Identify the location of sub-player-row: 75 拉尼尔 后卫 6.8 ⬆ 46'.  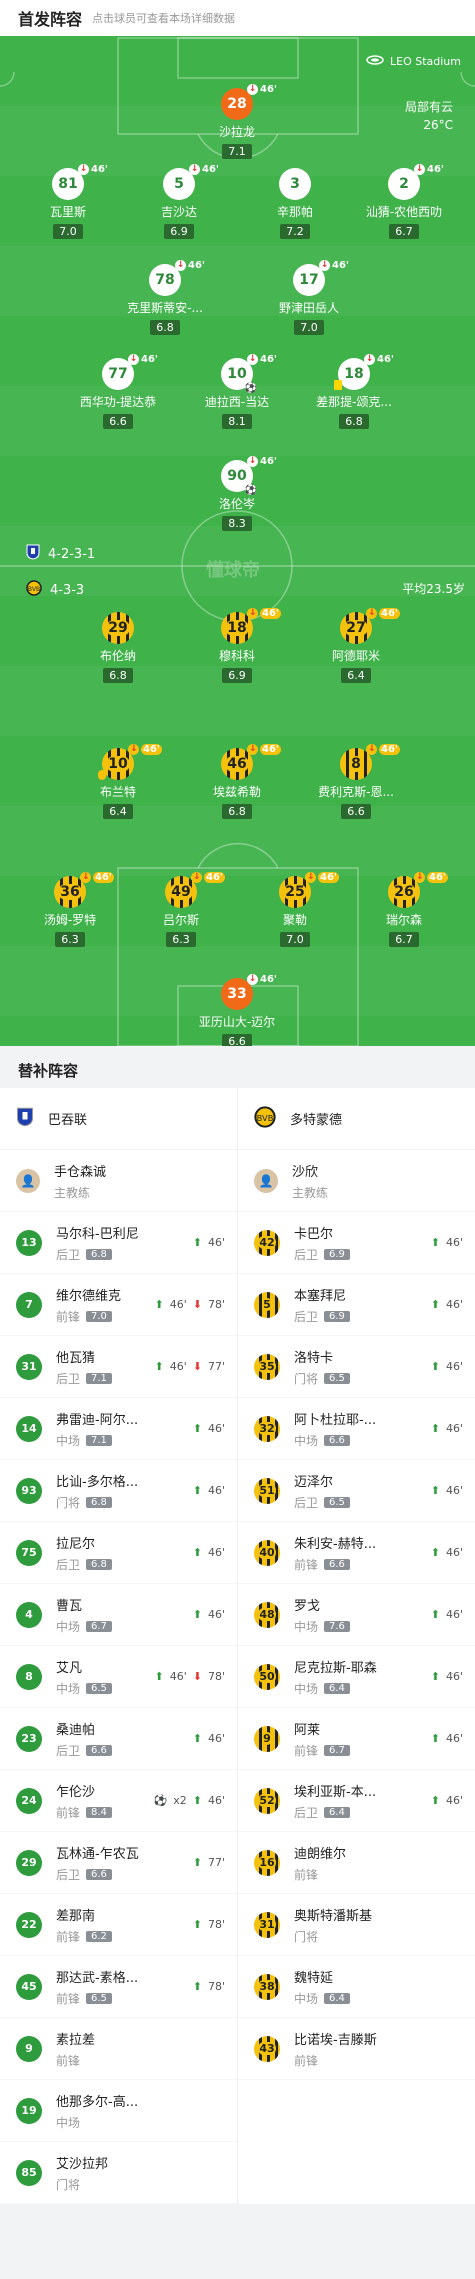
(118, 1553).